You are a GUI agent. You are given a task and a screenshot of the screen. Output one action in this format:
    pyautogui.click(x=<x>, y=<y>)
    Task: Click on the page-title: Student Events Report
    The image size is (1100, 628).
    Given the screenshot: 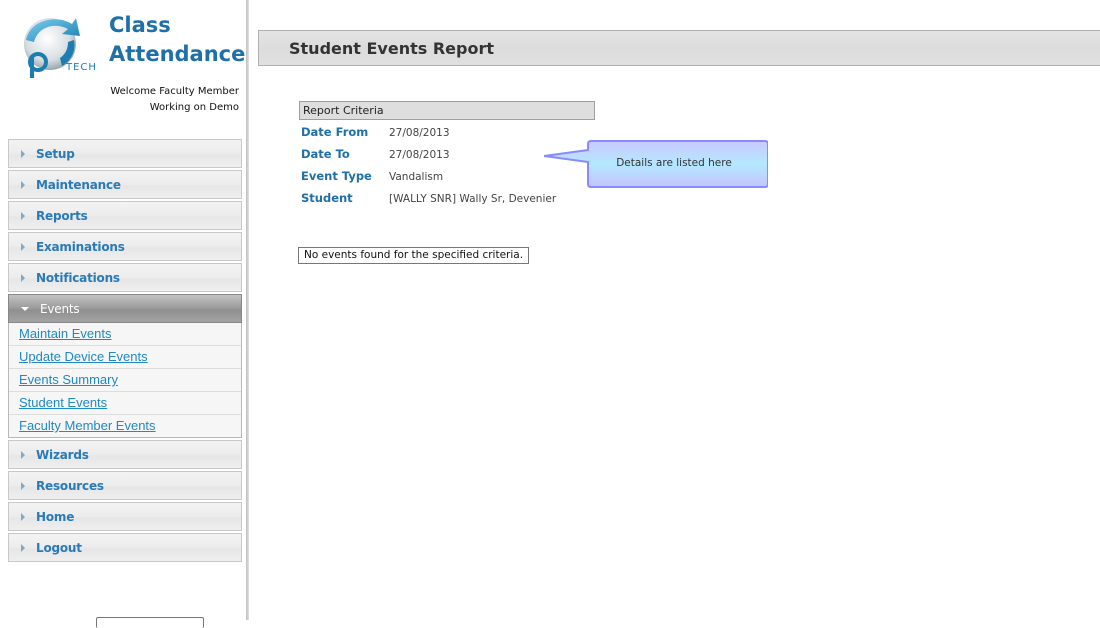 What is the action you would take?
    pyautogui.click(x=391, y=48)
    